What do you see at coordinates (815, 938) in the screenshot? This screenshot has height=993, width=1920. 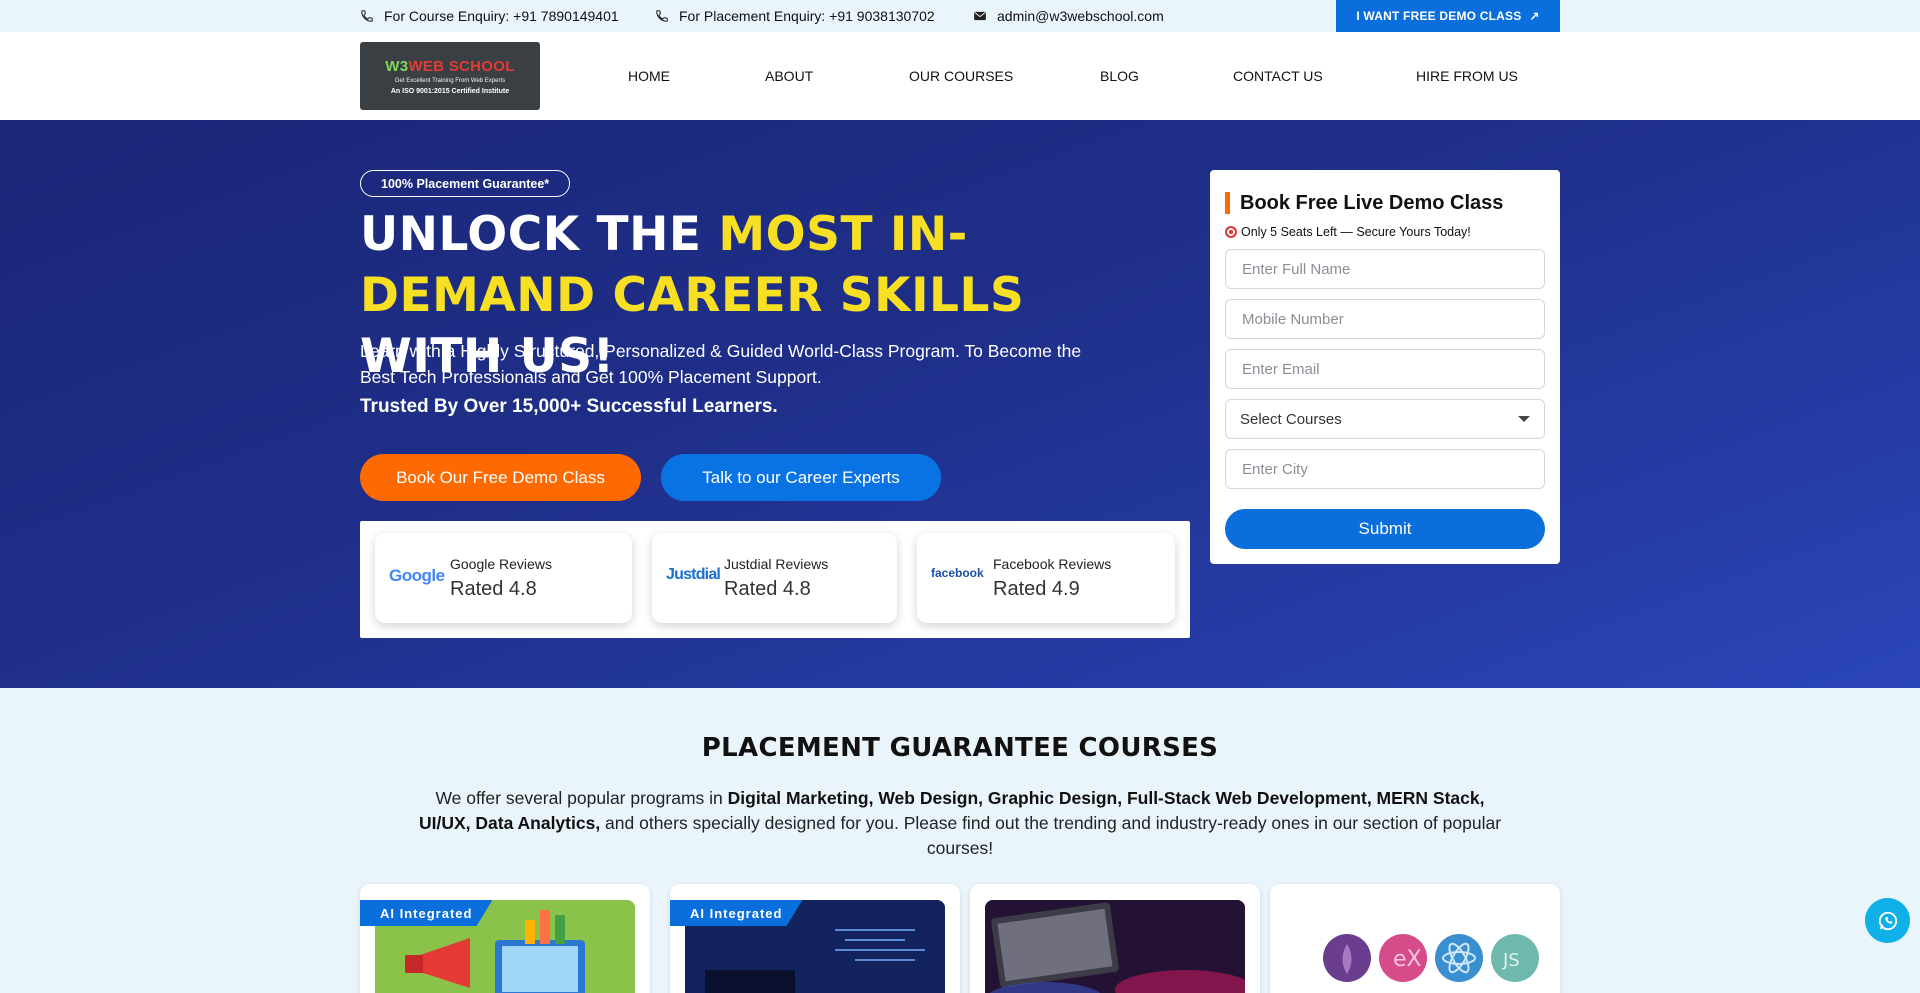 I see `course-card-web-development: AI Integrated` at bounding box center [815, 938].